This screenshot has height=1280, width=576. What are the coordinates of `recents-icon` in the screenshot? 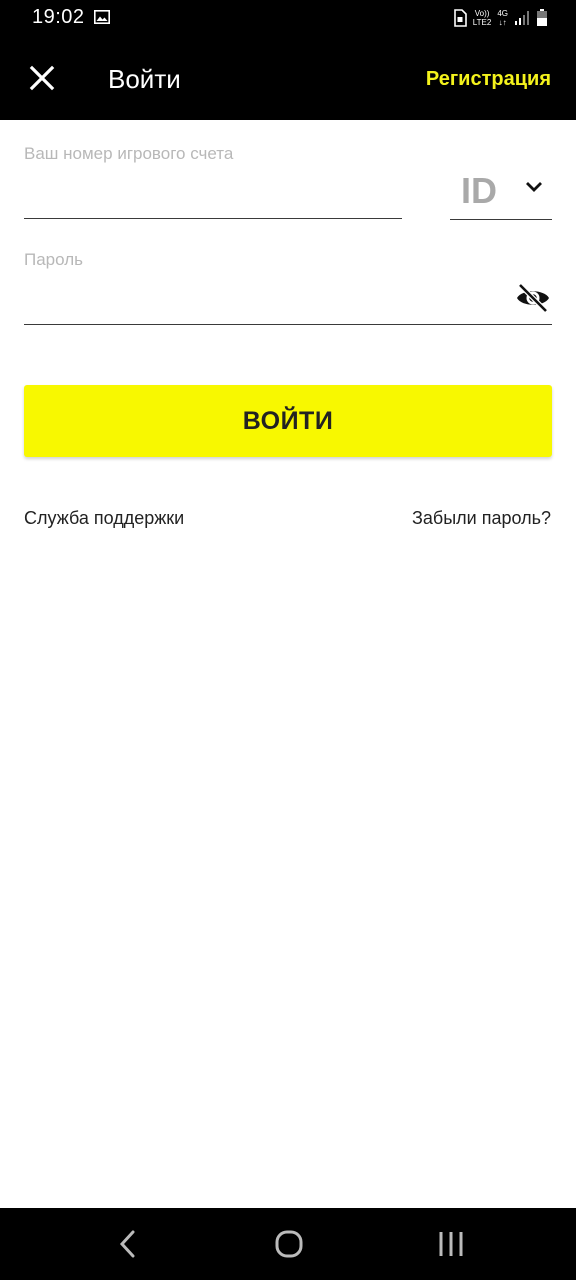 It's located at (451, 1244).